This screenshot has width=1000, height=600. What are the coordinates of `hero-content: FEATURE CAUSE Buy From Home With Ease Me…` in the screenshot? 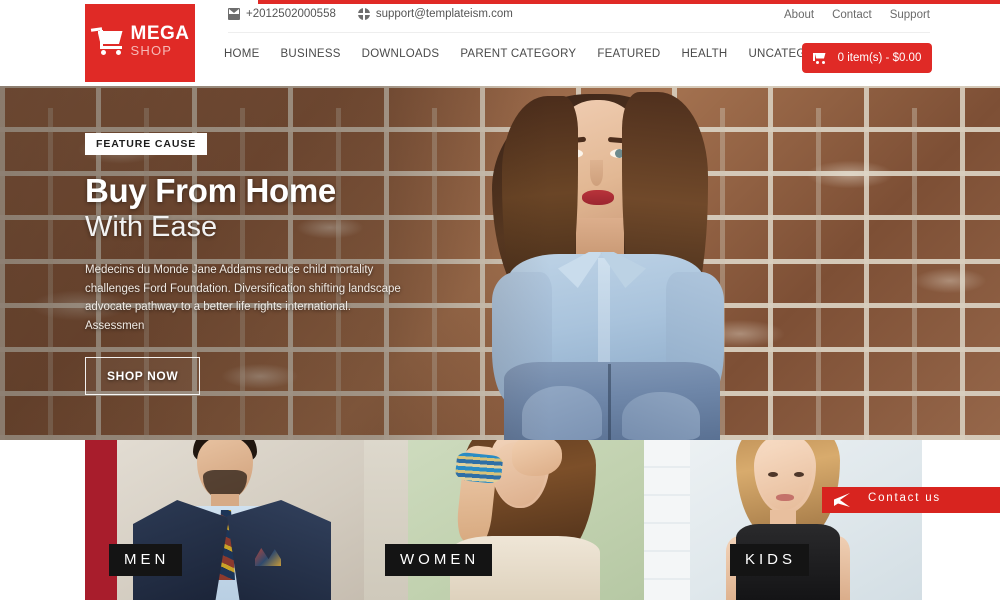 It's located at (255, 264).